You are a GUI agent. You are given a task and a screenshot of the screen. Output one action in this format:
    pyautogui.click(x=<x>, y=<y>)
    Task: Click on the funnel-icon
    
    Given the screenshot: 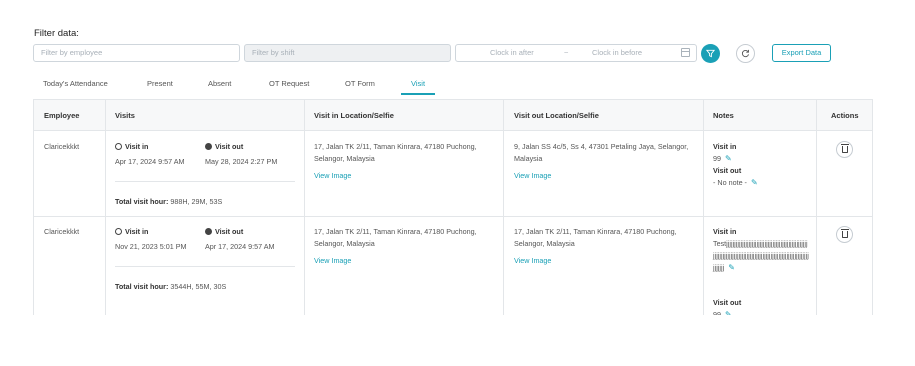 What is the action you would take?
    pyautogui.click(x=710, y=53)
    